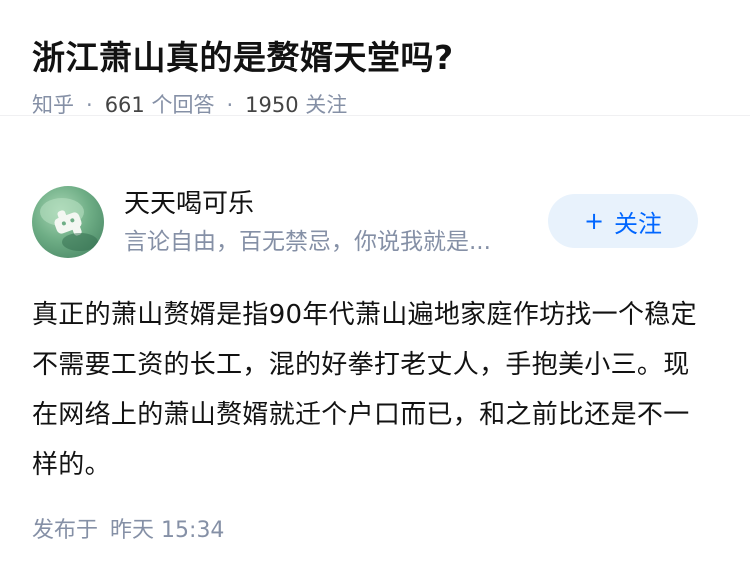  I want to click on question-title: 浙江萧山真的是赘婿天堂吗?, so click(375, 58).